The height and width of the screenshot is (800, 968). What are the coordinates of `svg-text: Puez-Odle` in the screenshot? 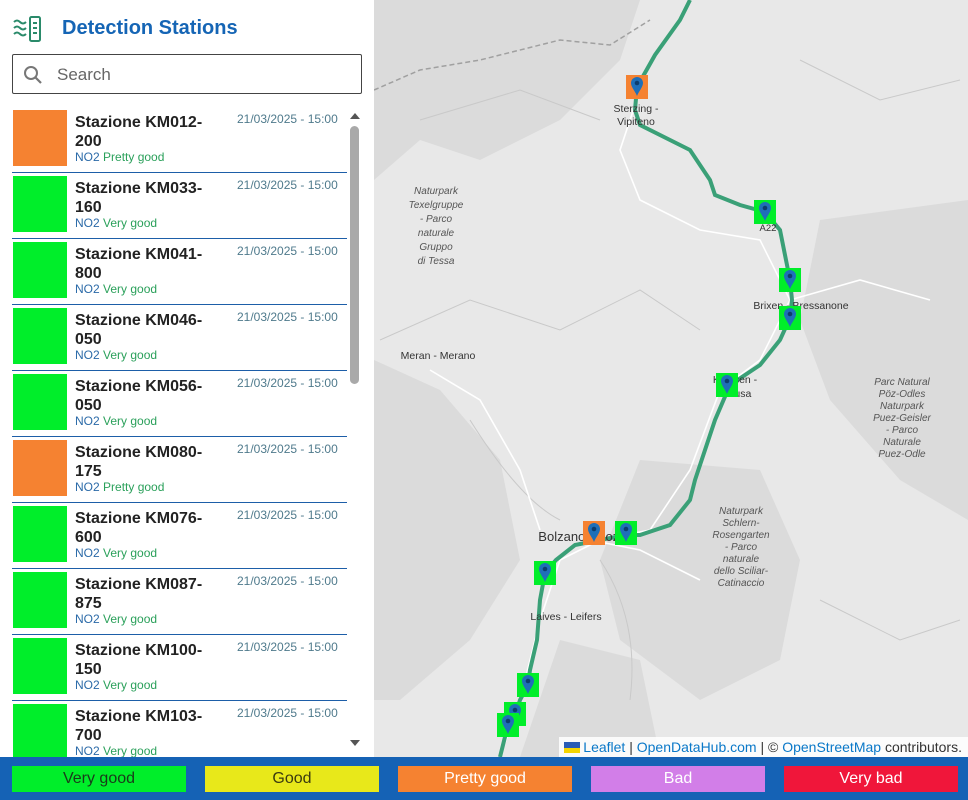 It's located at (902, 454).